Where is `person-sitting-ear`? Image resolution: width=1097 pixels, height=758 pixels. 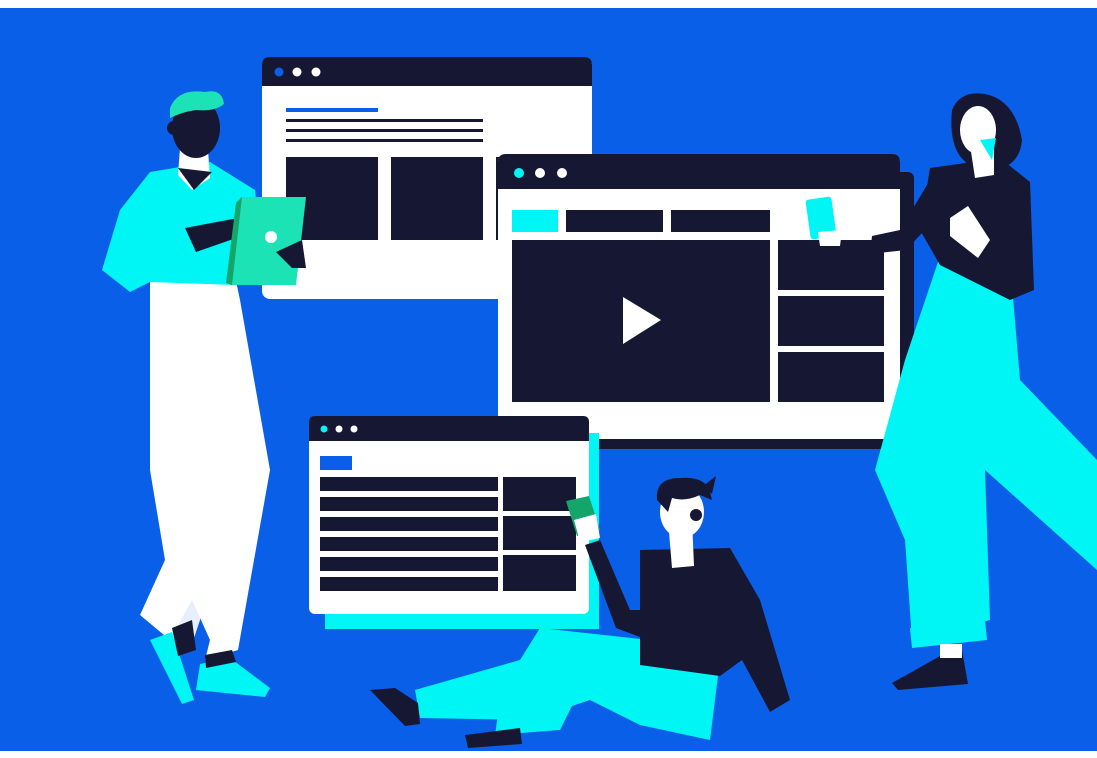
person-sitting-ear is located at coordinates (696, 515).